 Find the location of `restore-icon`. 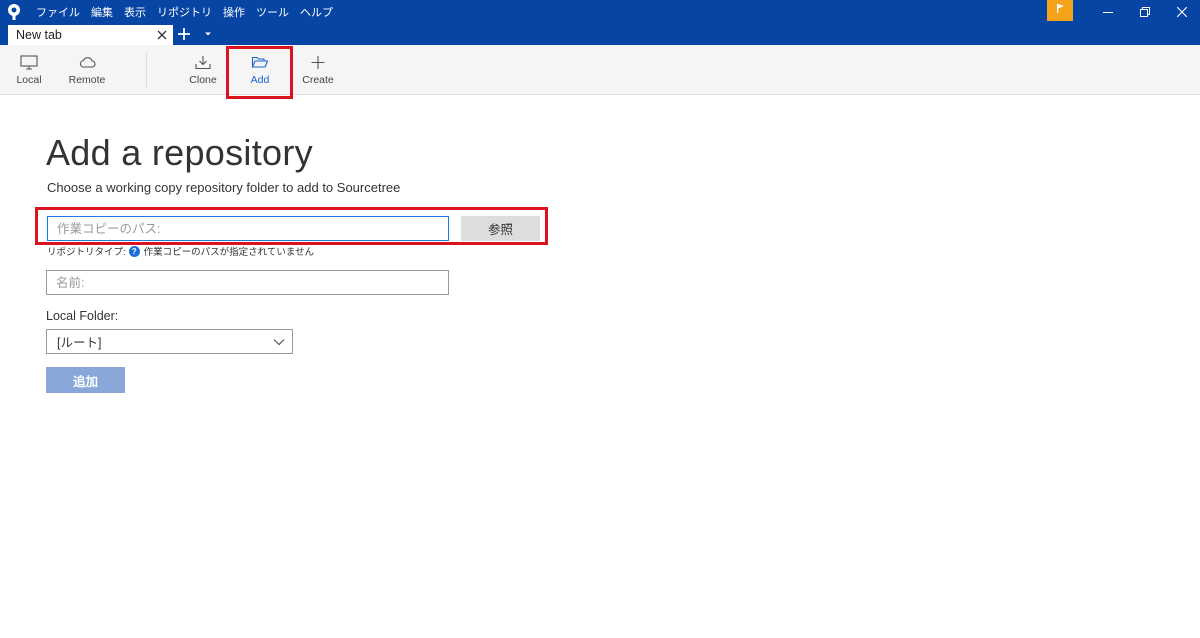

restore-icon is located at coordinates (1145, 12).